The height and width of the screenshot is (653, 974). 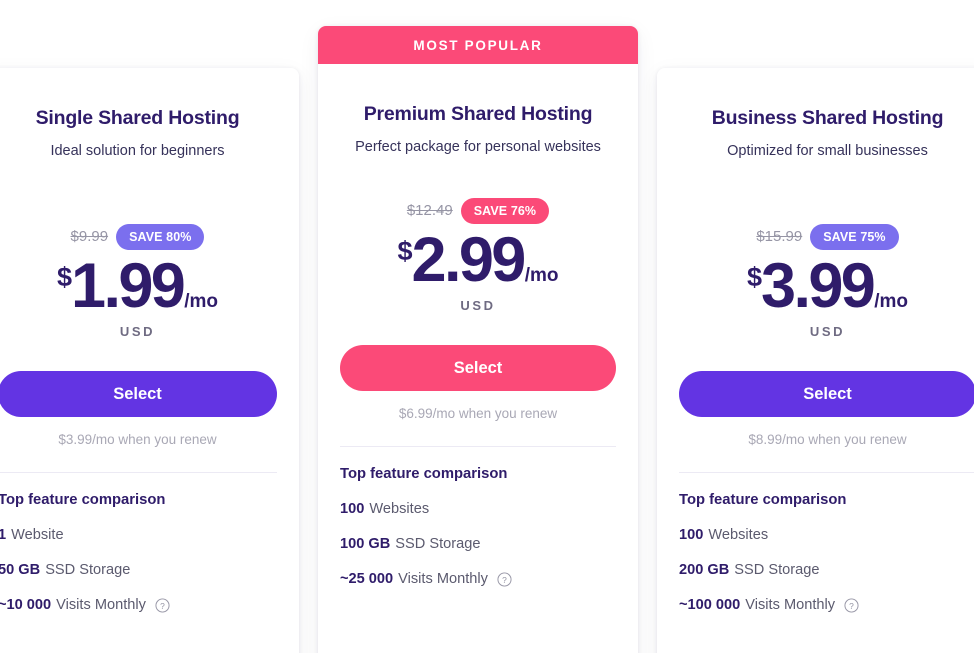 I want to click on feature-label: Website, so click(x=37, y=535).